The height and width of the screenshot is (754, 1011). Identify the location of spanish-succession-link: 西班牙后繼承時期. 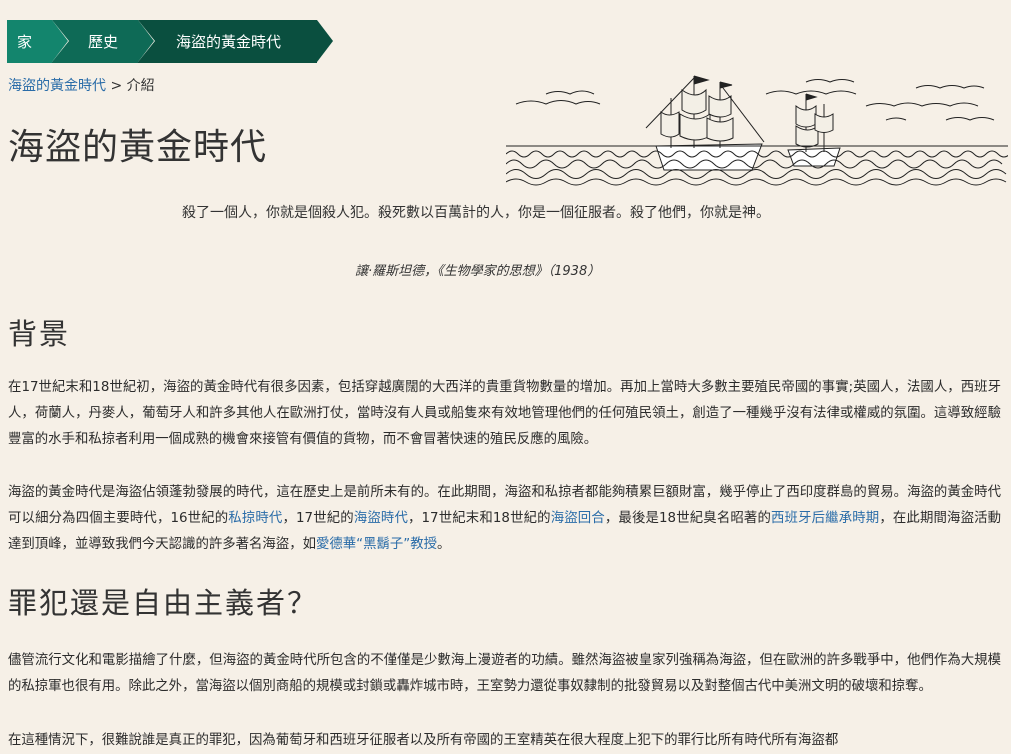
(825, 518).